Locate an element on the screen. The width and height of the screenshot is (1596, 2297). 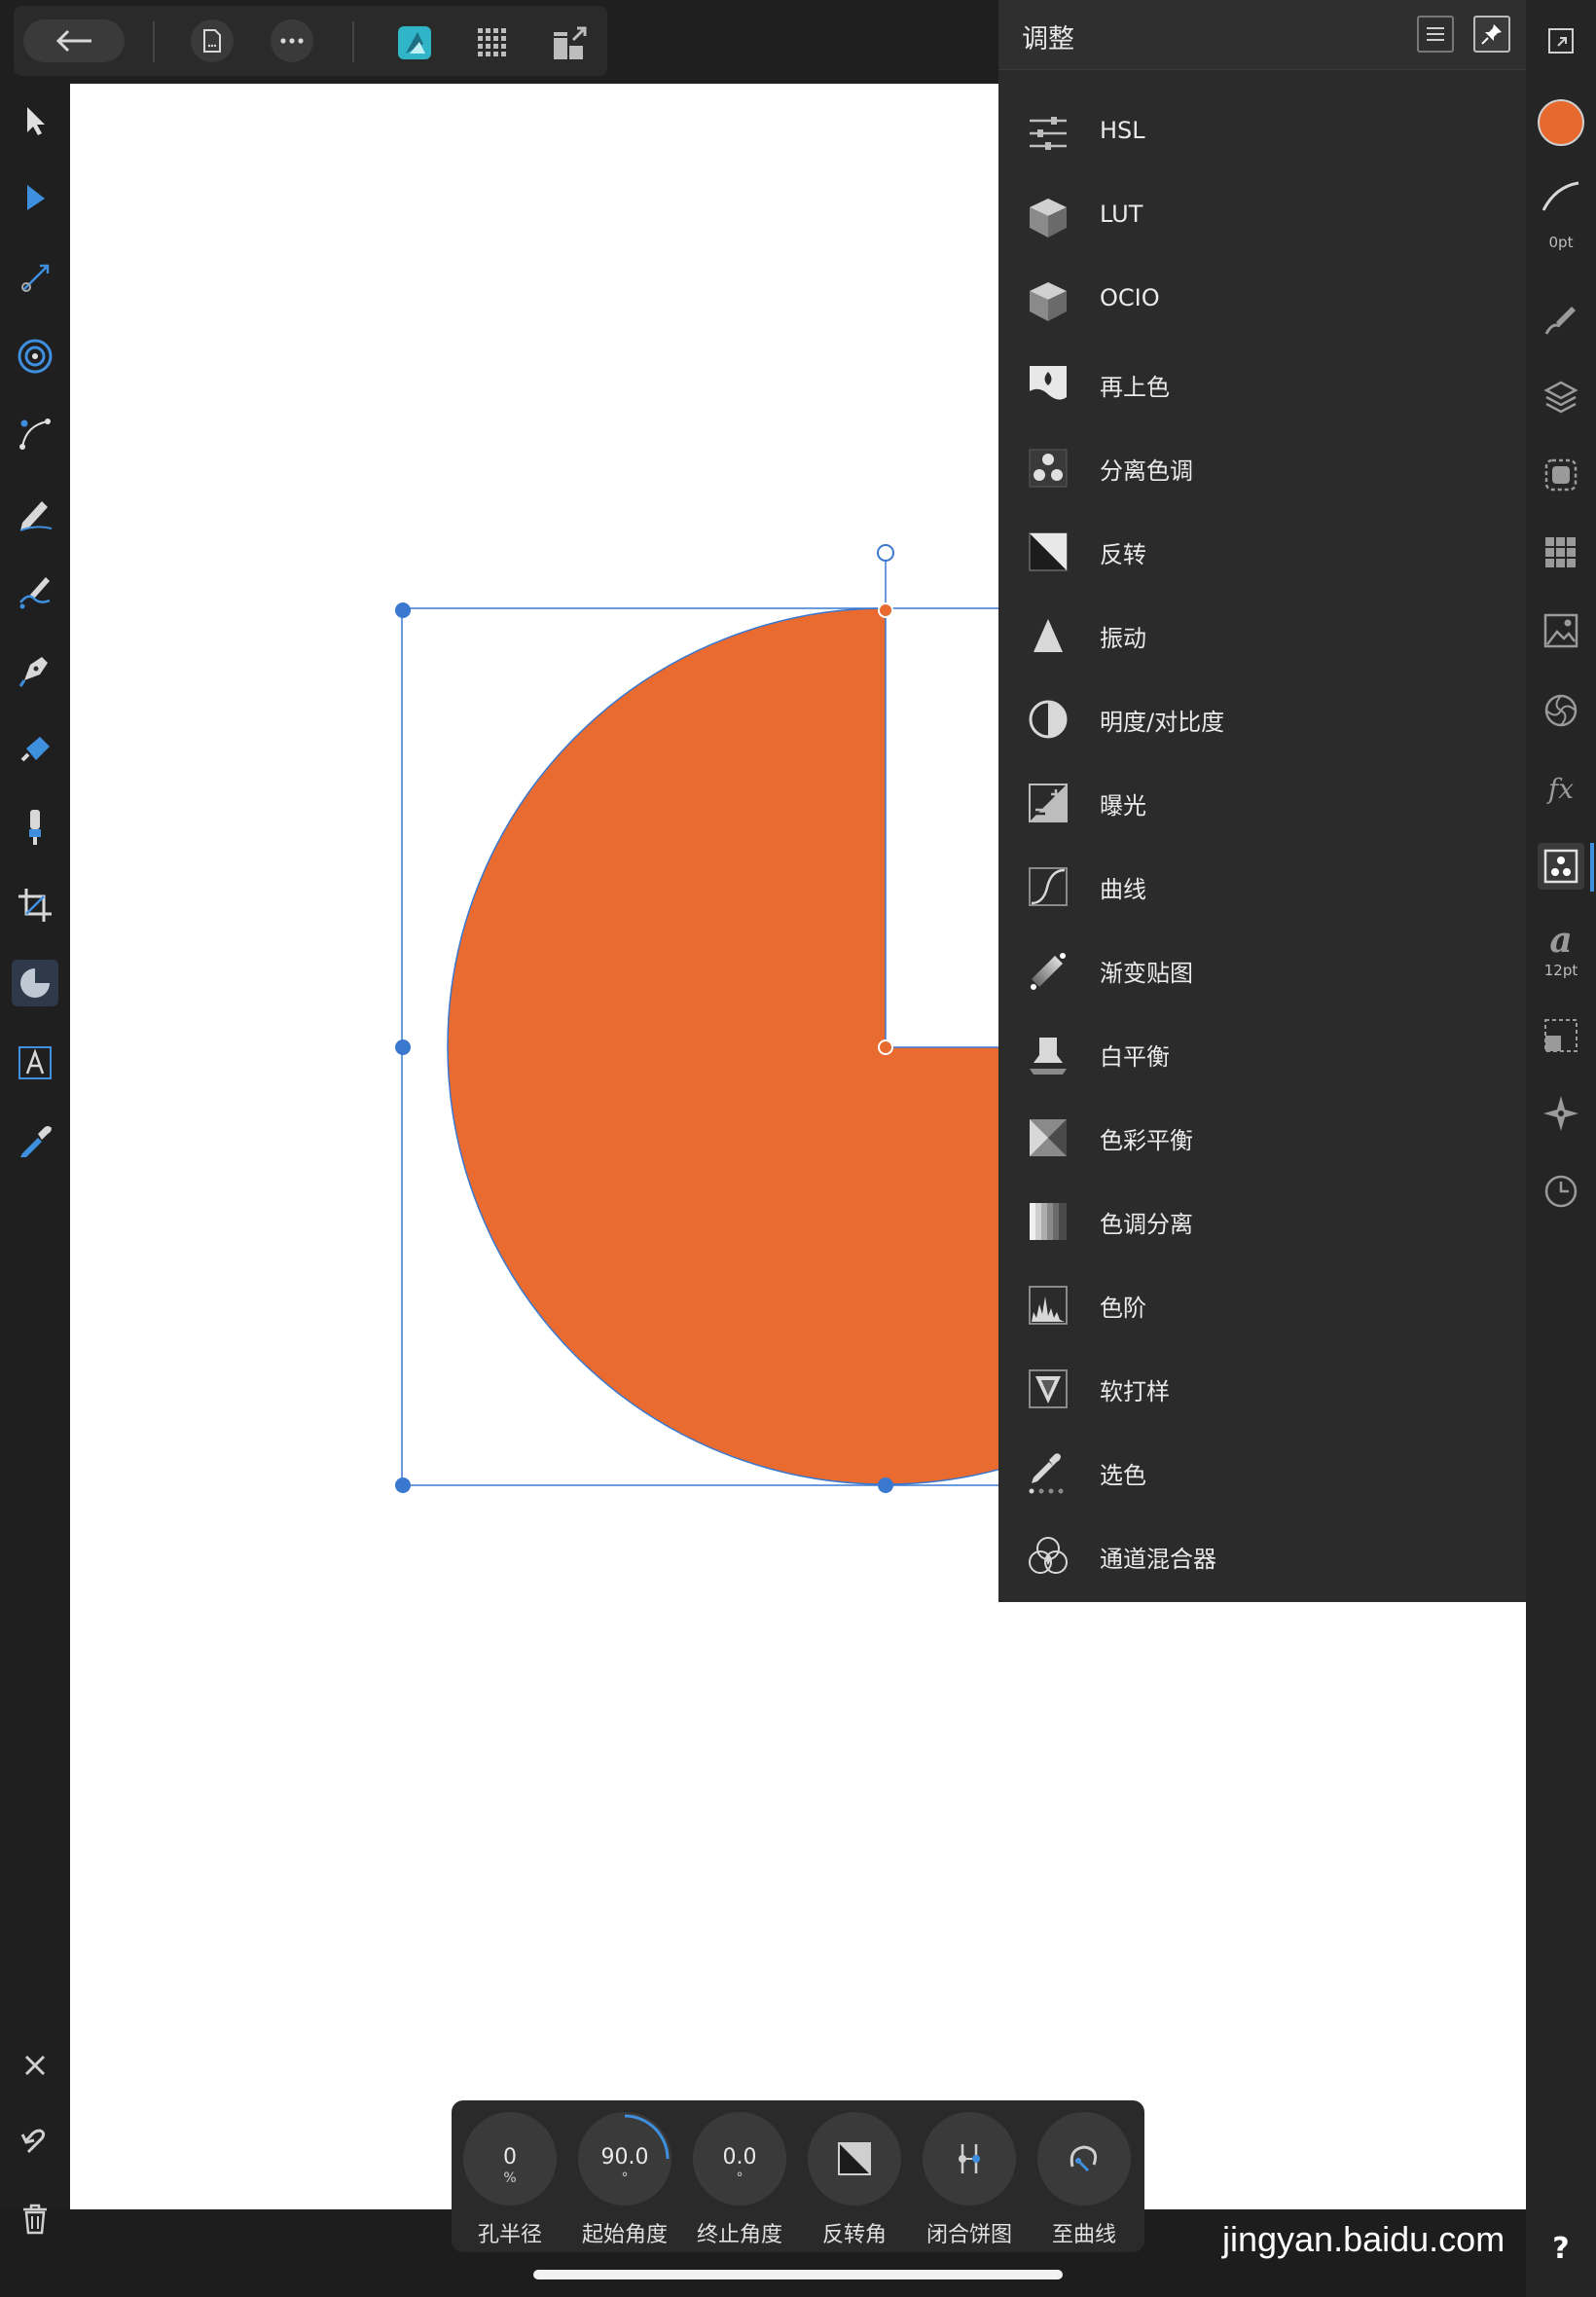
undo-icon is located at coordinates (33, 2141).